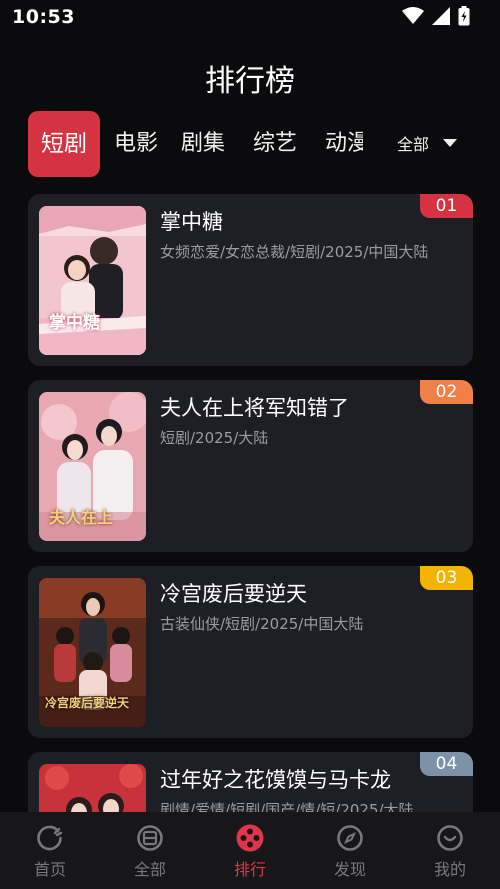 The height and width of the screenshot is (889, 500). What do you see at coordinates (49, 869) in the screenshot?
I see `nav-home-label: 首页` at bounding box center [49, 869].